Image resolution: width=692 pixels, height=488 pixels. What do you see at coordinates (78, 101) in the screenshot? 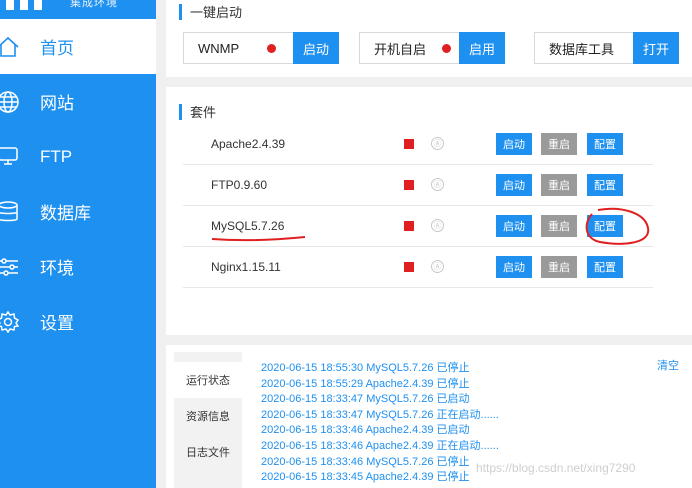
I see `nav-item-website: 网站` at bounding box center [78, 101].